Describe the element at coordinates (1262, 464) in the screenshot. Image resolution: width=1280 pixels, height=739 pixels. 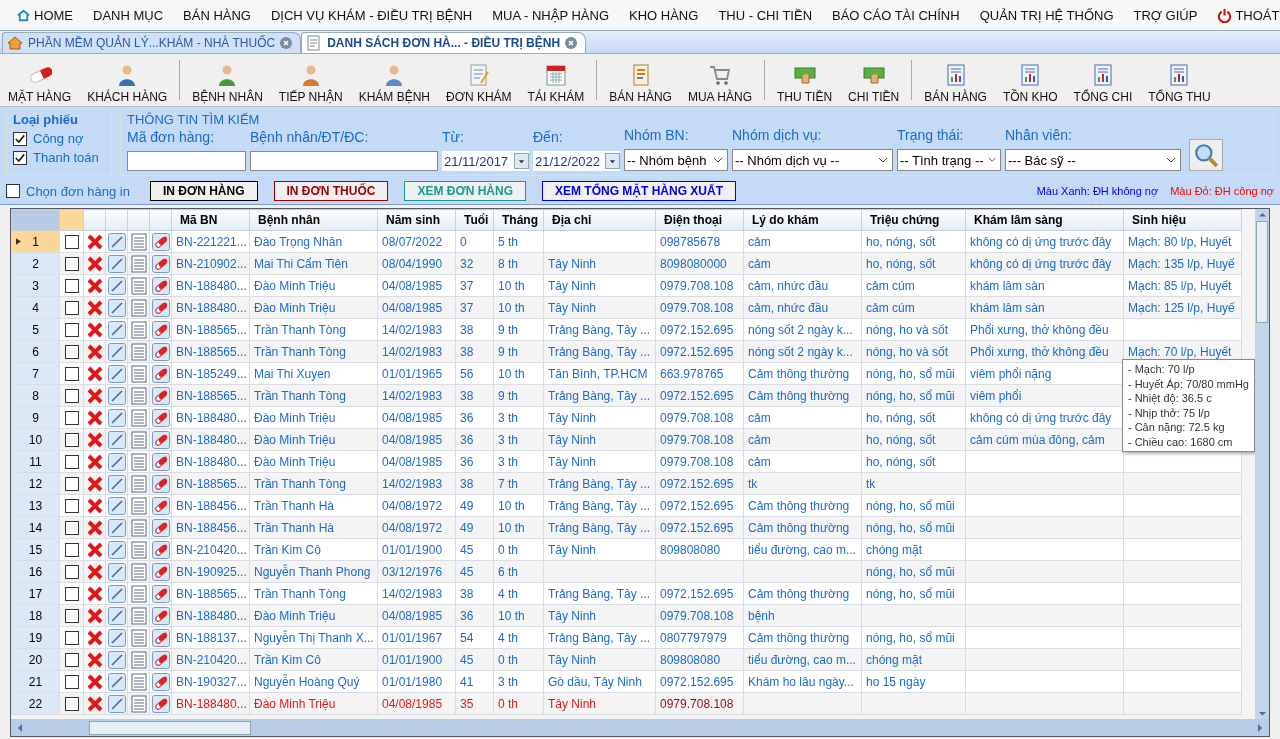
I see `vertical-scrollbar` at that location.